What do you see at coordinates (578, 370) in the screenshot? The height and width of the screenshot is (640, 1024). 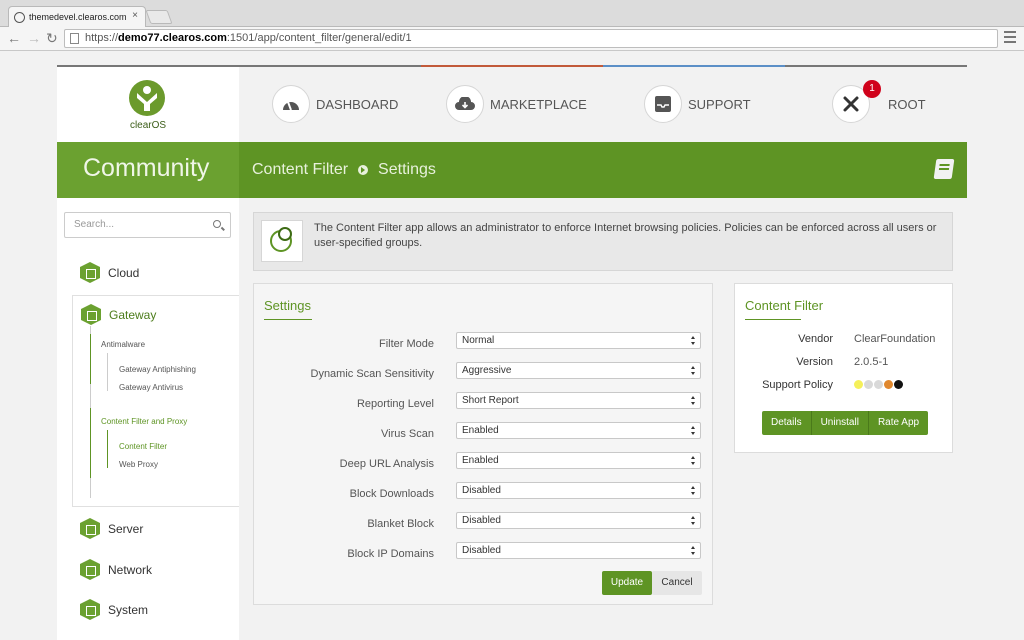 I see `scan-sensitivity-select: Aggressive` at bounding box center [578, 370].